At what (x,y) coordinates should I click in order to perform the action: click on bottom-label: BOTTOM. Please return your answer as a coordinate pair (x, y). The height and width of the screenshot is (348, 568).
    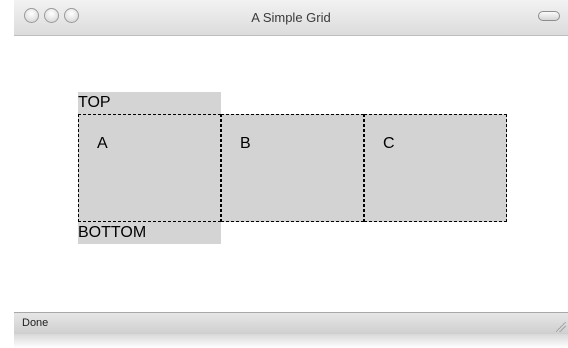
    Looking at the image, I should click on (149, 233).